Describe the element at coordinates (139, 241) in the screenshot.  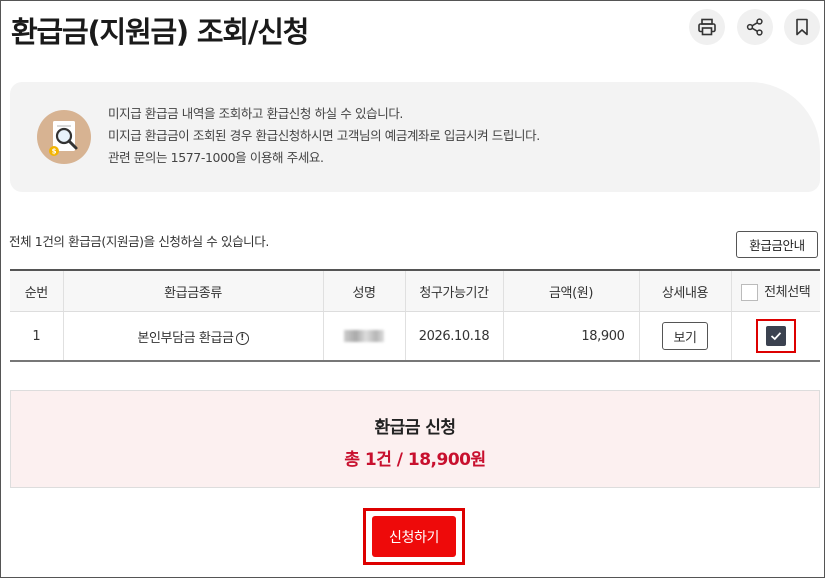
I see `count-notice: 전체 1건의 환급금(지원금)을 신청하실 수 있습니다.` at that location.